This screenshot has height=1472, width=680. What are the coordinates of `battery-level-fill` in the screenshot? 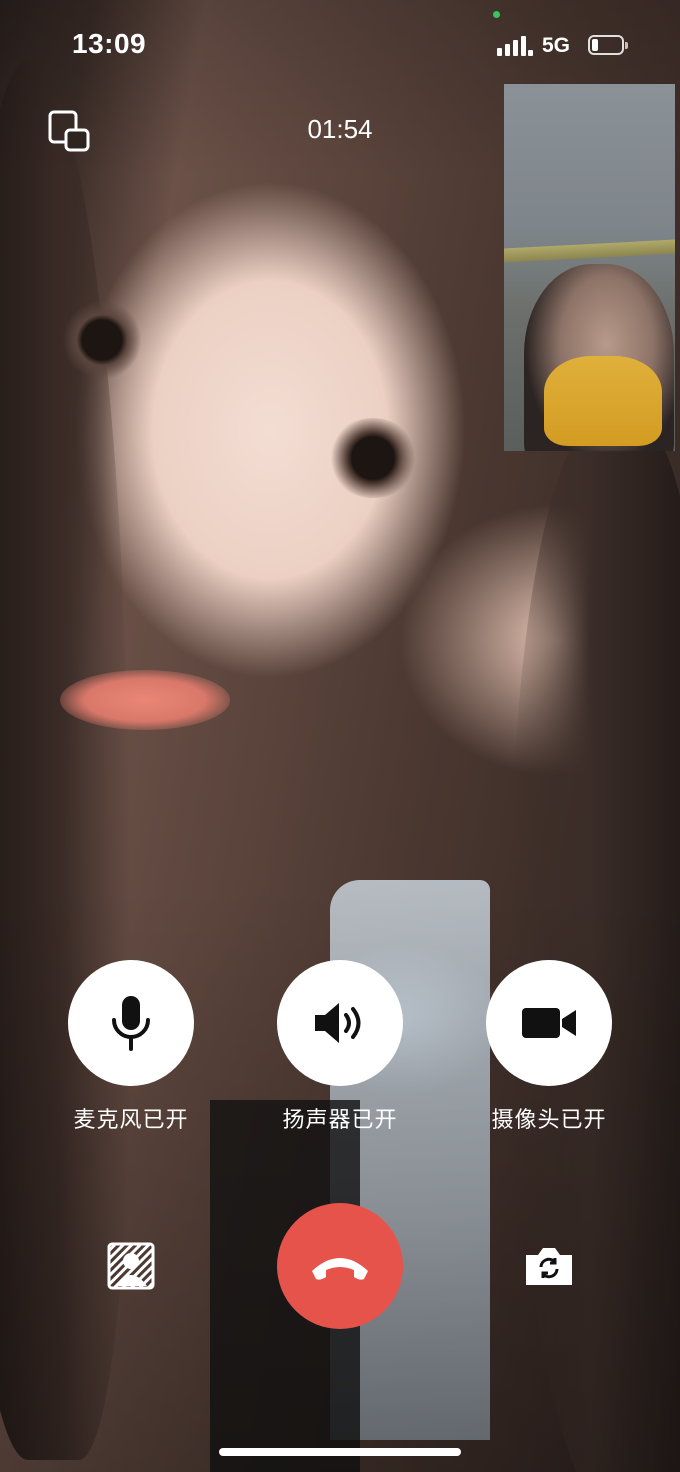 It's located at (595, 45).